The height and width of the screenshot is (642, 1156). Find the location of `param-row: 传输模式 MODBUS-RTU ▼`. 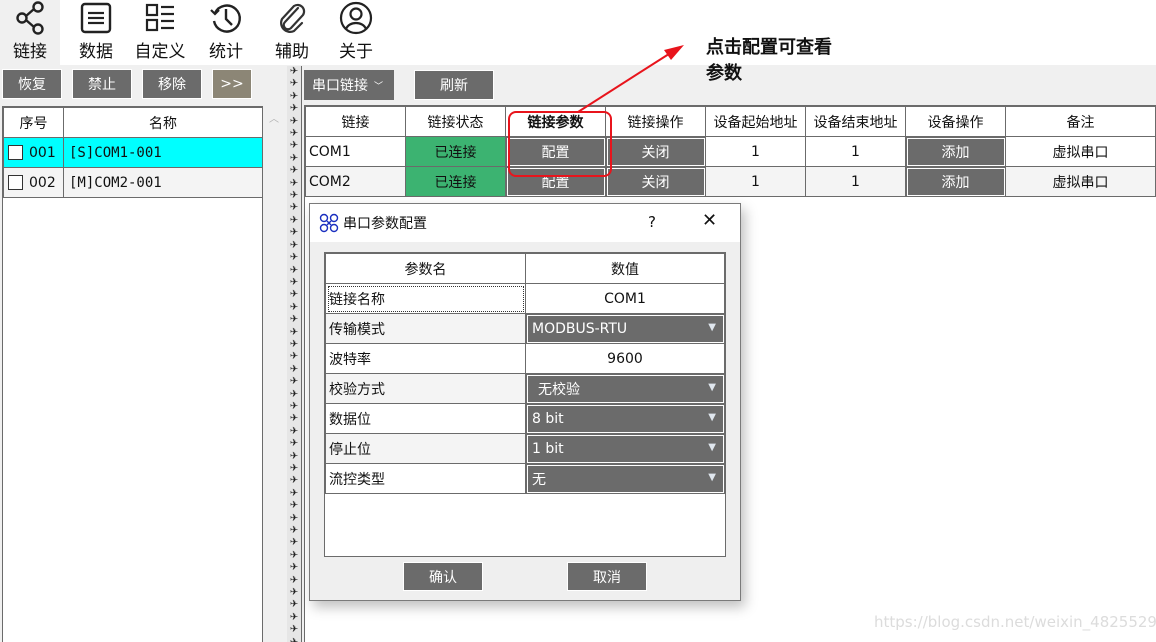

param-row: 传输模式 MODBUS-RTU ▼ is located at coordinates (525, 328).